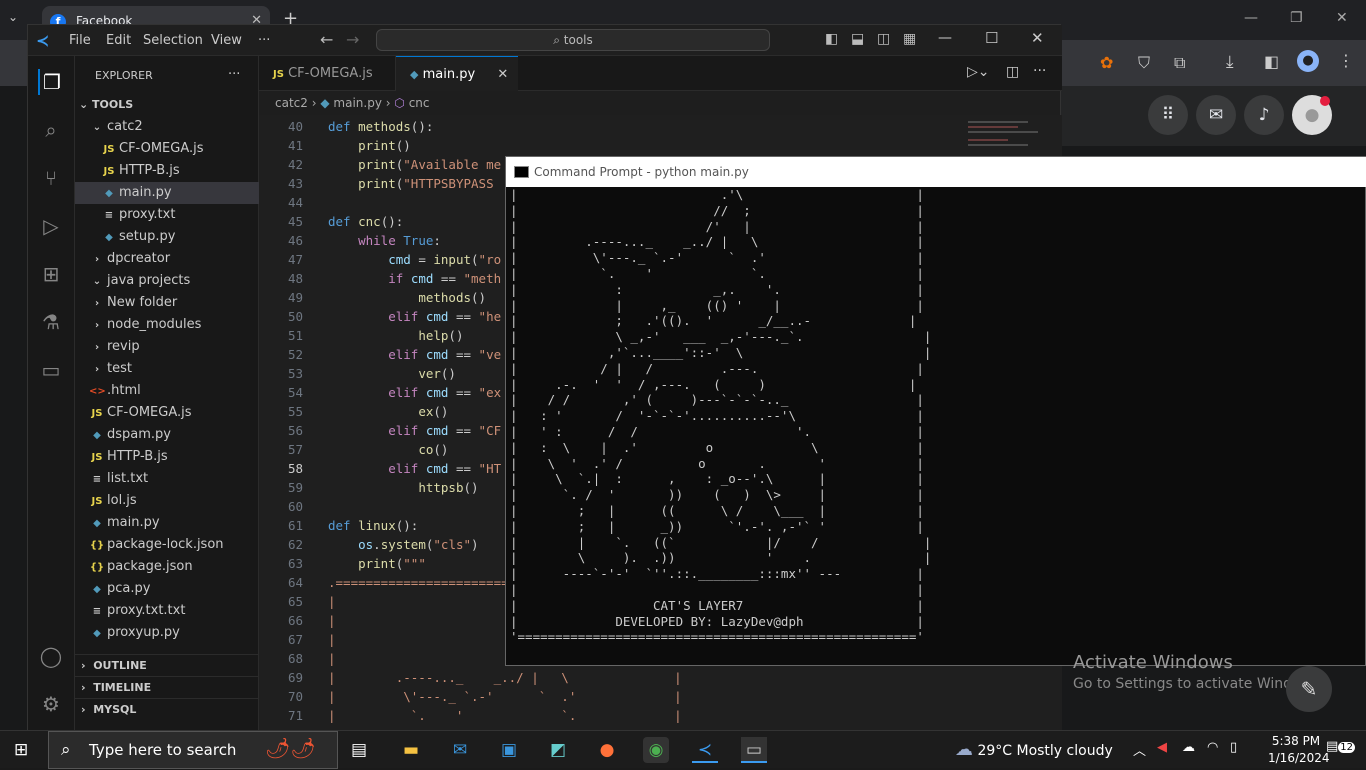  What do you see at coordinates (167, 567) in the screenshot?
I see `tree-item: {} package.json` at bounding box center [167, 567].